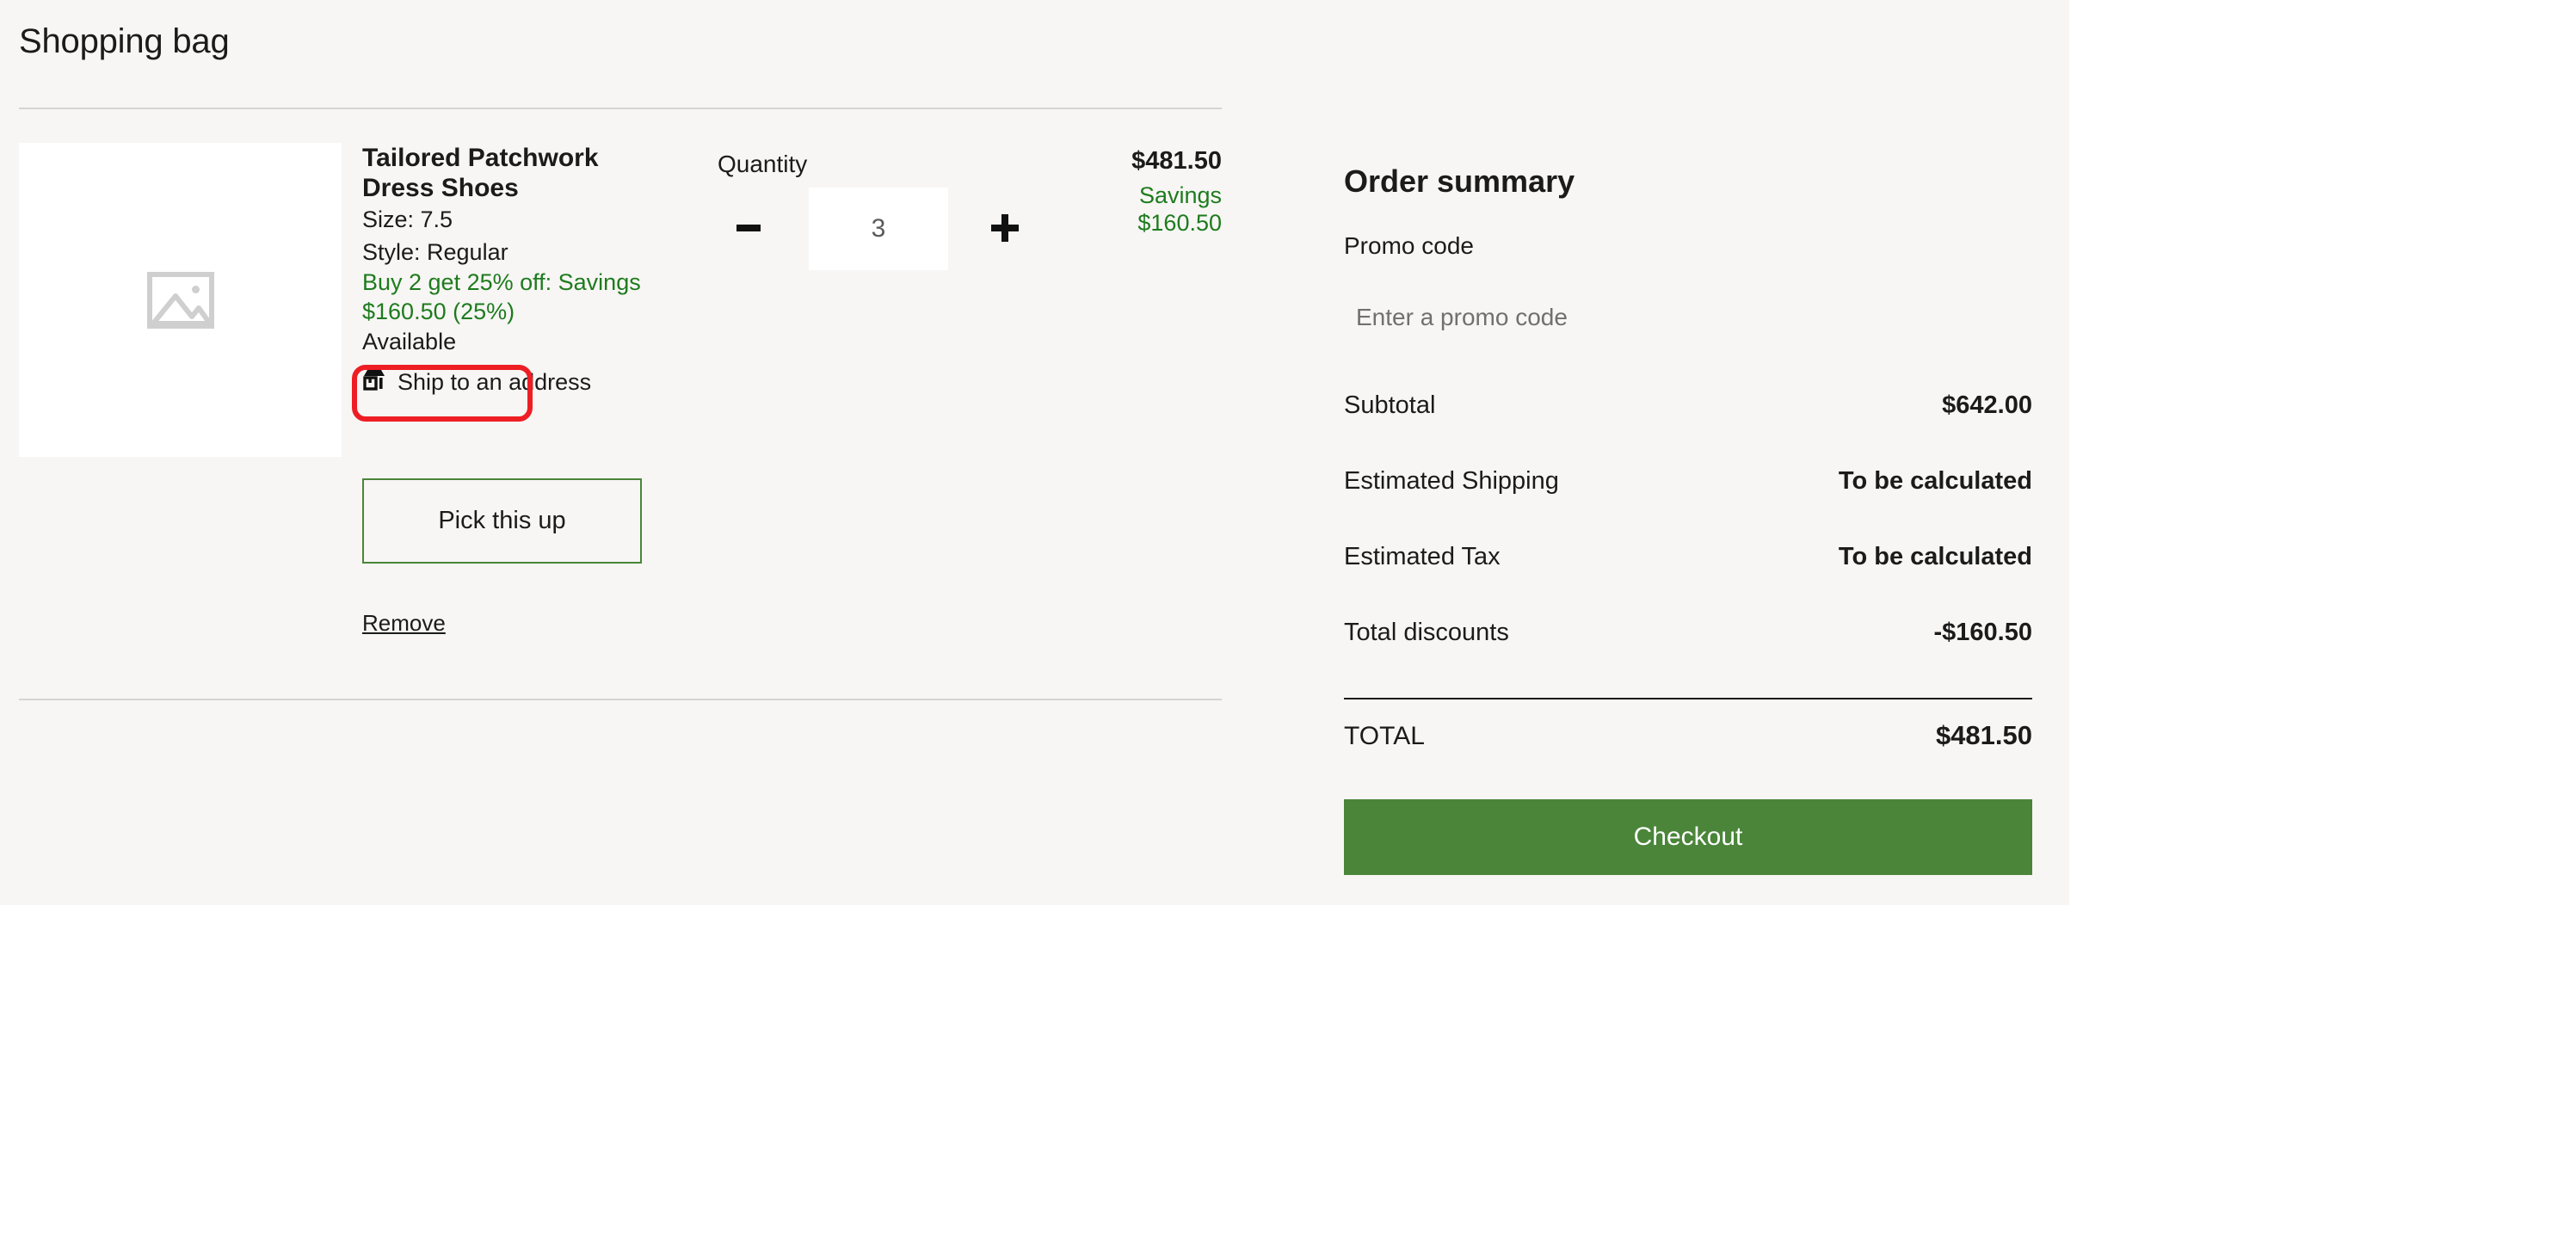  Describe the element at coordinates (1688, 744) in the screenshot. I see `summary-row-total: TOTAL $481.50` at that location.